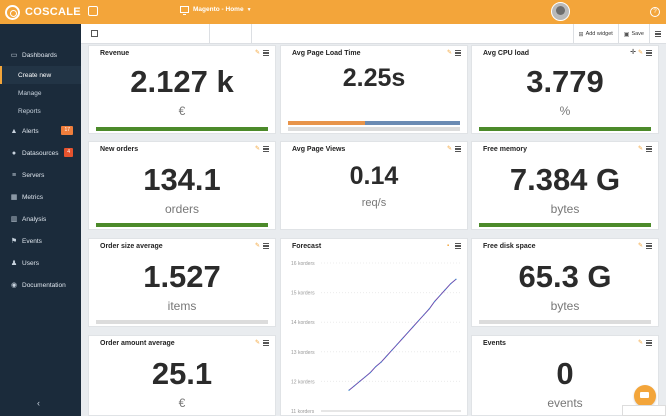  I want to click on sidebar-item-create-new: Create new, so click(40, 75).